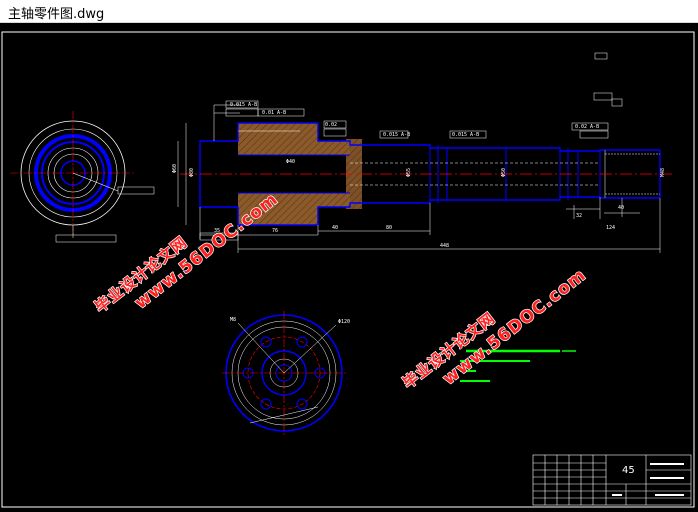  Describe the element at coordinates (175, 168) in the screenshot. I see `svg-text: Φ60` at that location.